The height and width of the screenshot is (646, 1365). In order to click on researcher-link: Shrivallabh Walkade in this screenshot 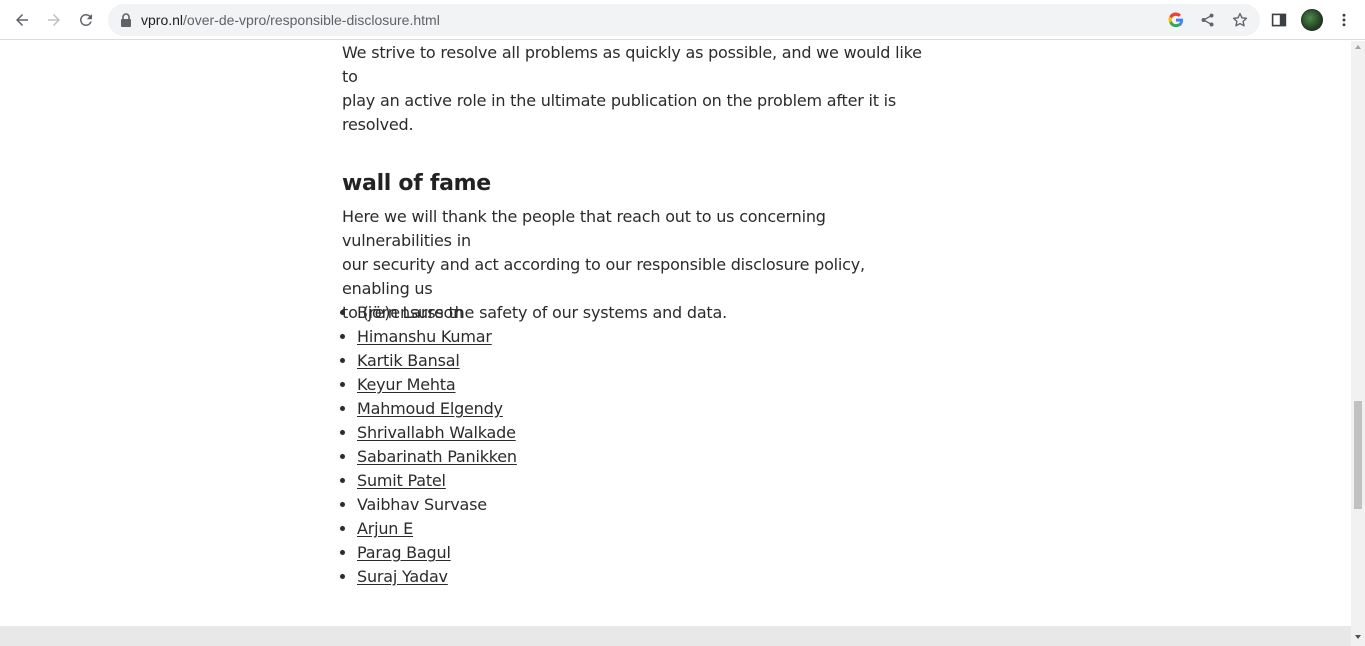, I will do `click(436, 432)`.